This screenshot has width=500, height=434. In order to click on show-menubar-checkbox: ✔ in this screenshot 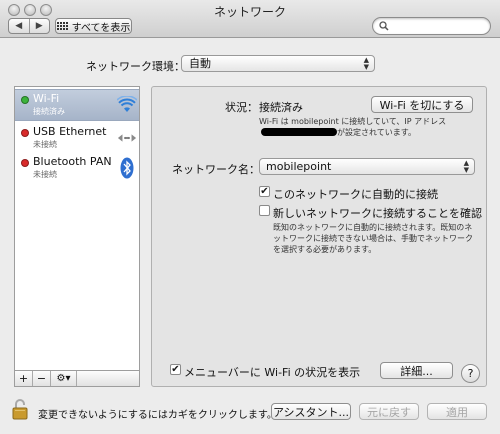, I will do `click(175, 369)`.